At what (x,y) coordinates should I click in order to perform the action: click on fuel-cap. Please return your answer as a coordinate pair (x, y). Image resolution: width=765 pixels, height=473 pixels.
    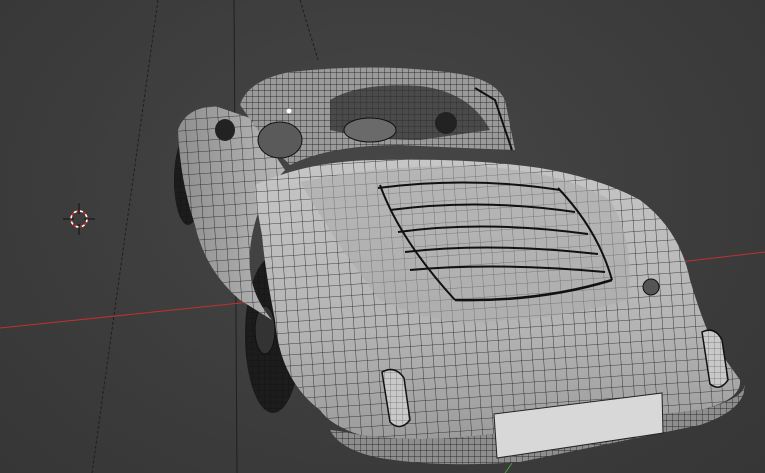
    Looking at the image, I should click on (651, 287).